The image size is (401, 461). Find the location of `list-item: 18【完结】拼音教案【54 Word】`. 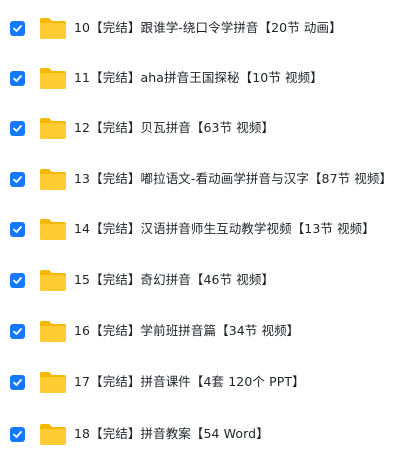

list-item: 18【完结】拼音教案【54 Word】 is located at coordinates (200, 434).